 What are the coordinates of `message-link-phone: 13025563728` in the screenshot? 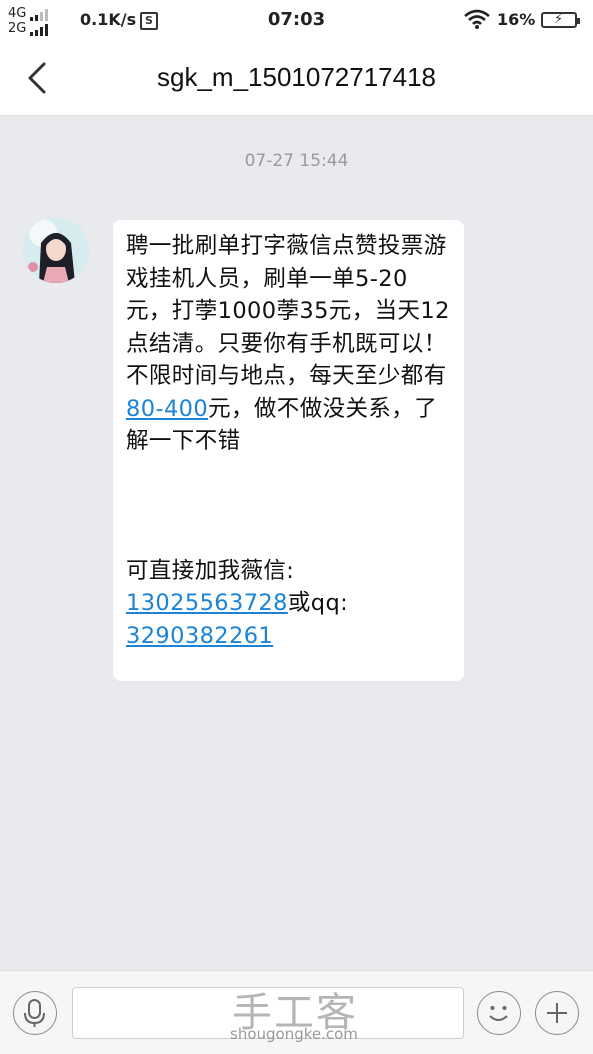 It's located at (207, 603).